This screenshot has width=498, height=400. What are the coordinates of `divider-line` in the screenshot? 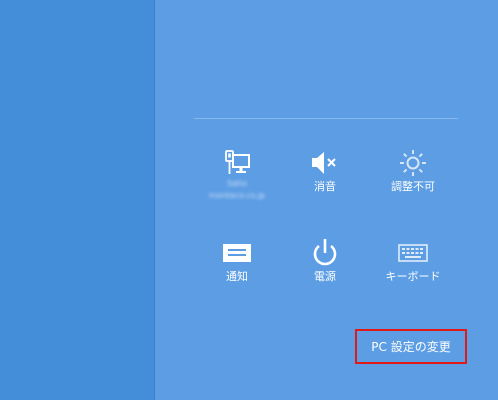 It's located at (326, 118).